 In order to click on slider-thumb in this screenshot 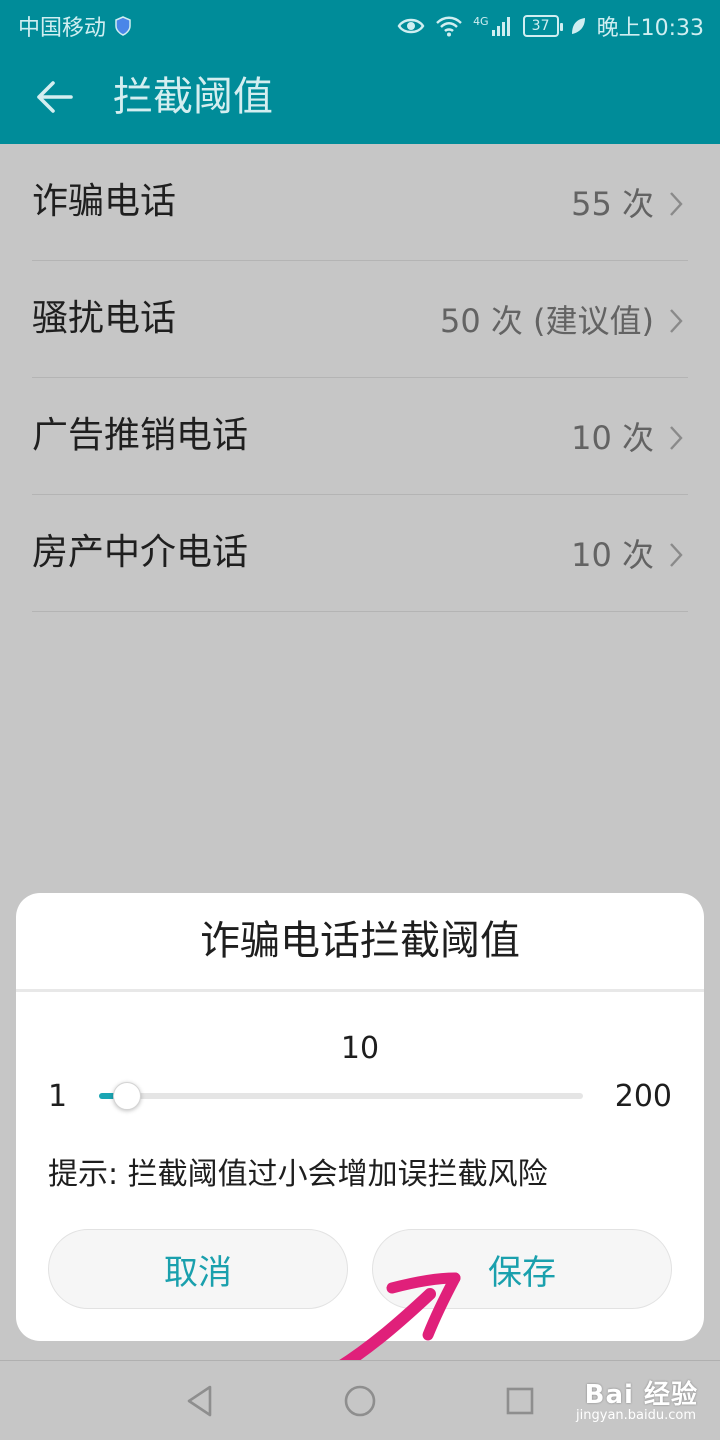, I will do `click(127, 1096)`.